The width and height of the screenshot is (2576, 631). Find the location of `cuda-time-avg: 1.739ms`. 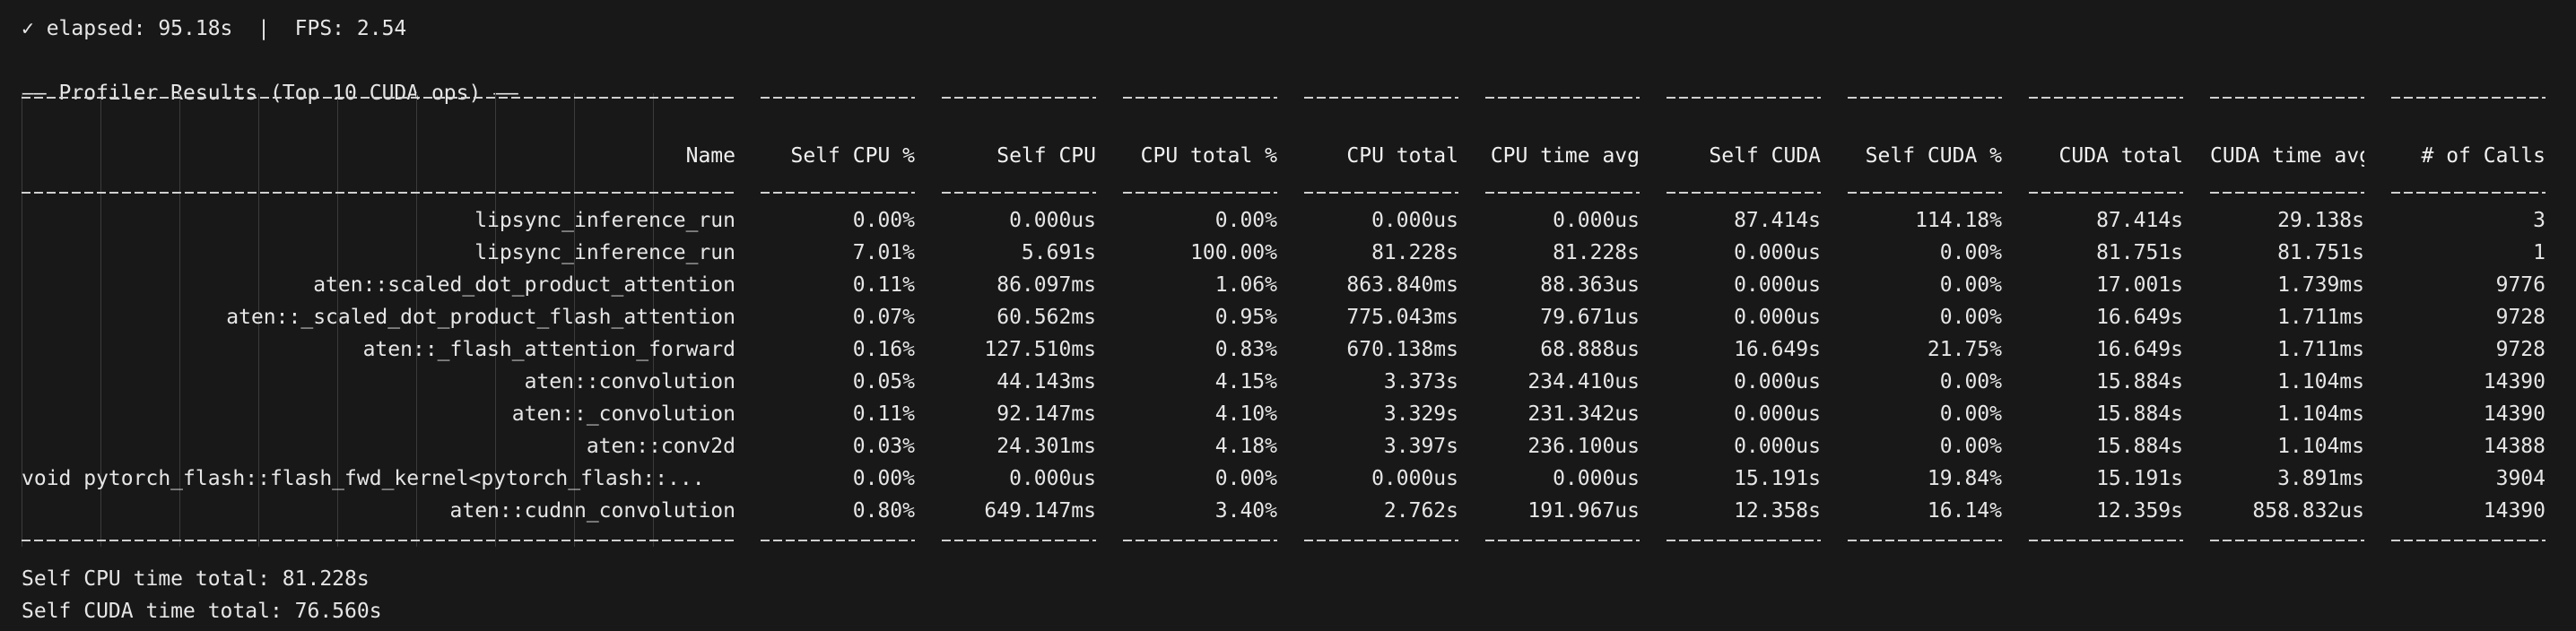

cuda-time-avg: 1.739ms is located at coordinates (2320, 285).